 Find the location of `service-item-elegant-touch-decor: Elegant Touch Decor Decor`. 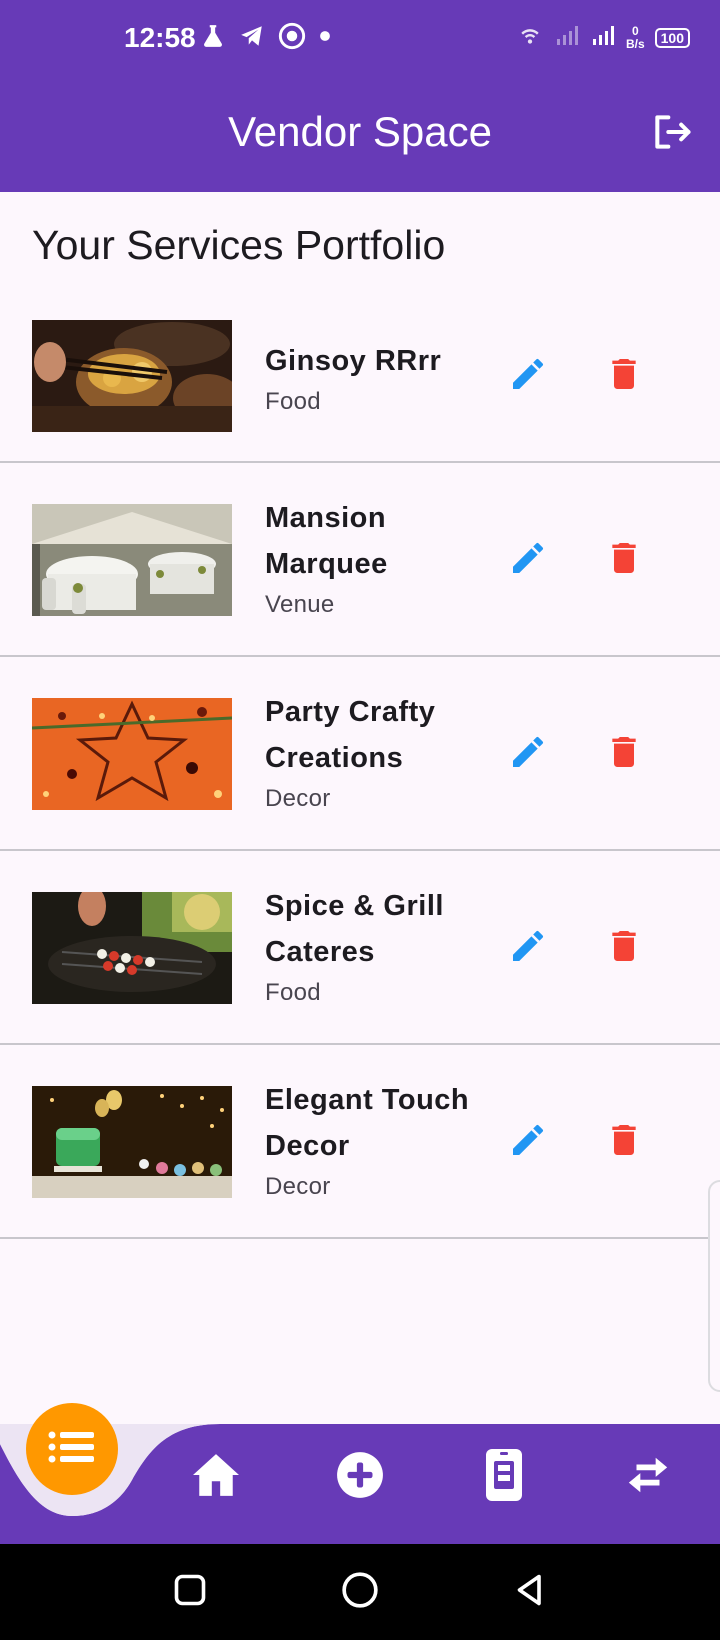

service-item-elegant-touch-decor: Elegant Touch Decor Decor is located at coordinates (360, 1142).